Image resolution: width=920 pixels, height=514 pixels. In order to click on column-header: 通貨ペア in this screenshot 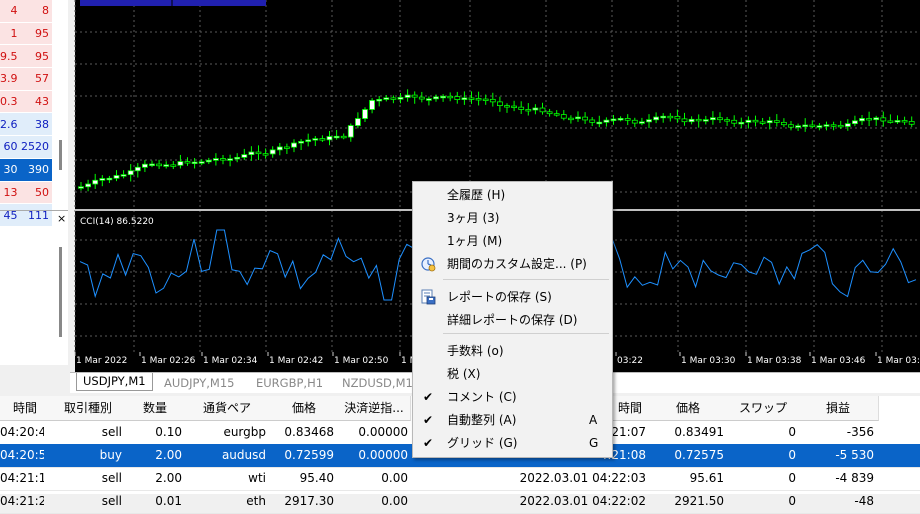, I will do `click(227, 408)`.